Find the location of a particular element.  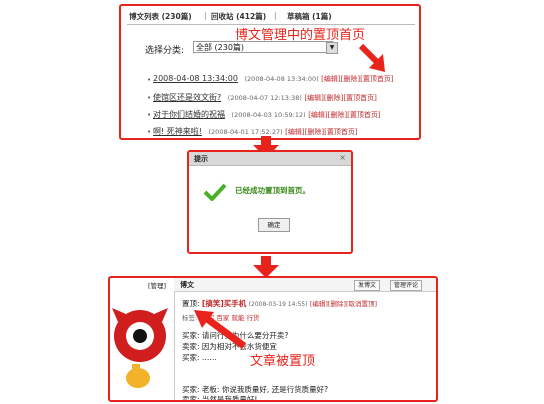

mascot-avatar is located at coordinates (140, 348).